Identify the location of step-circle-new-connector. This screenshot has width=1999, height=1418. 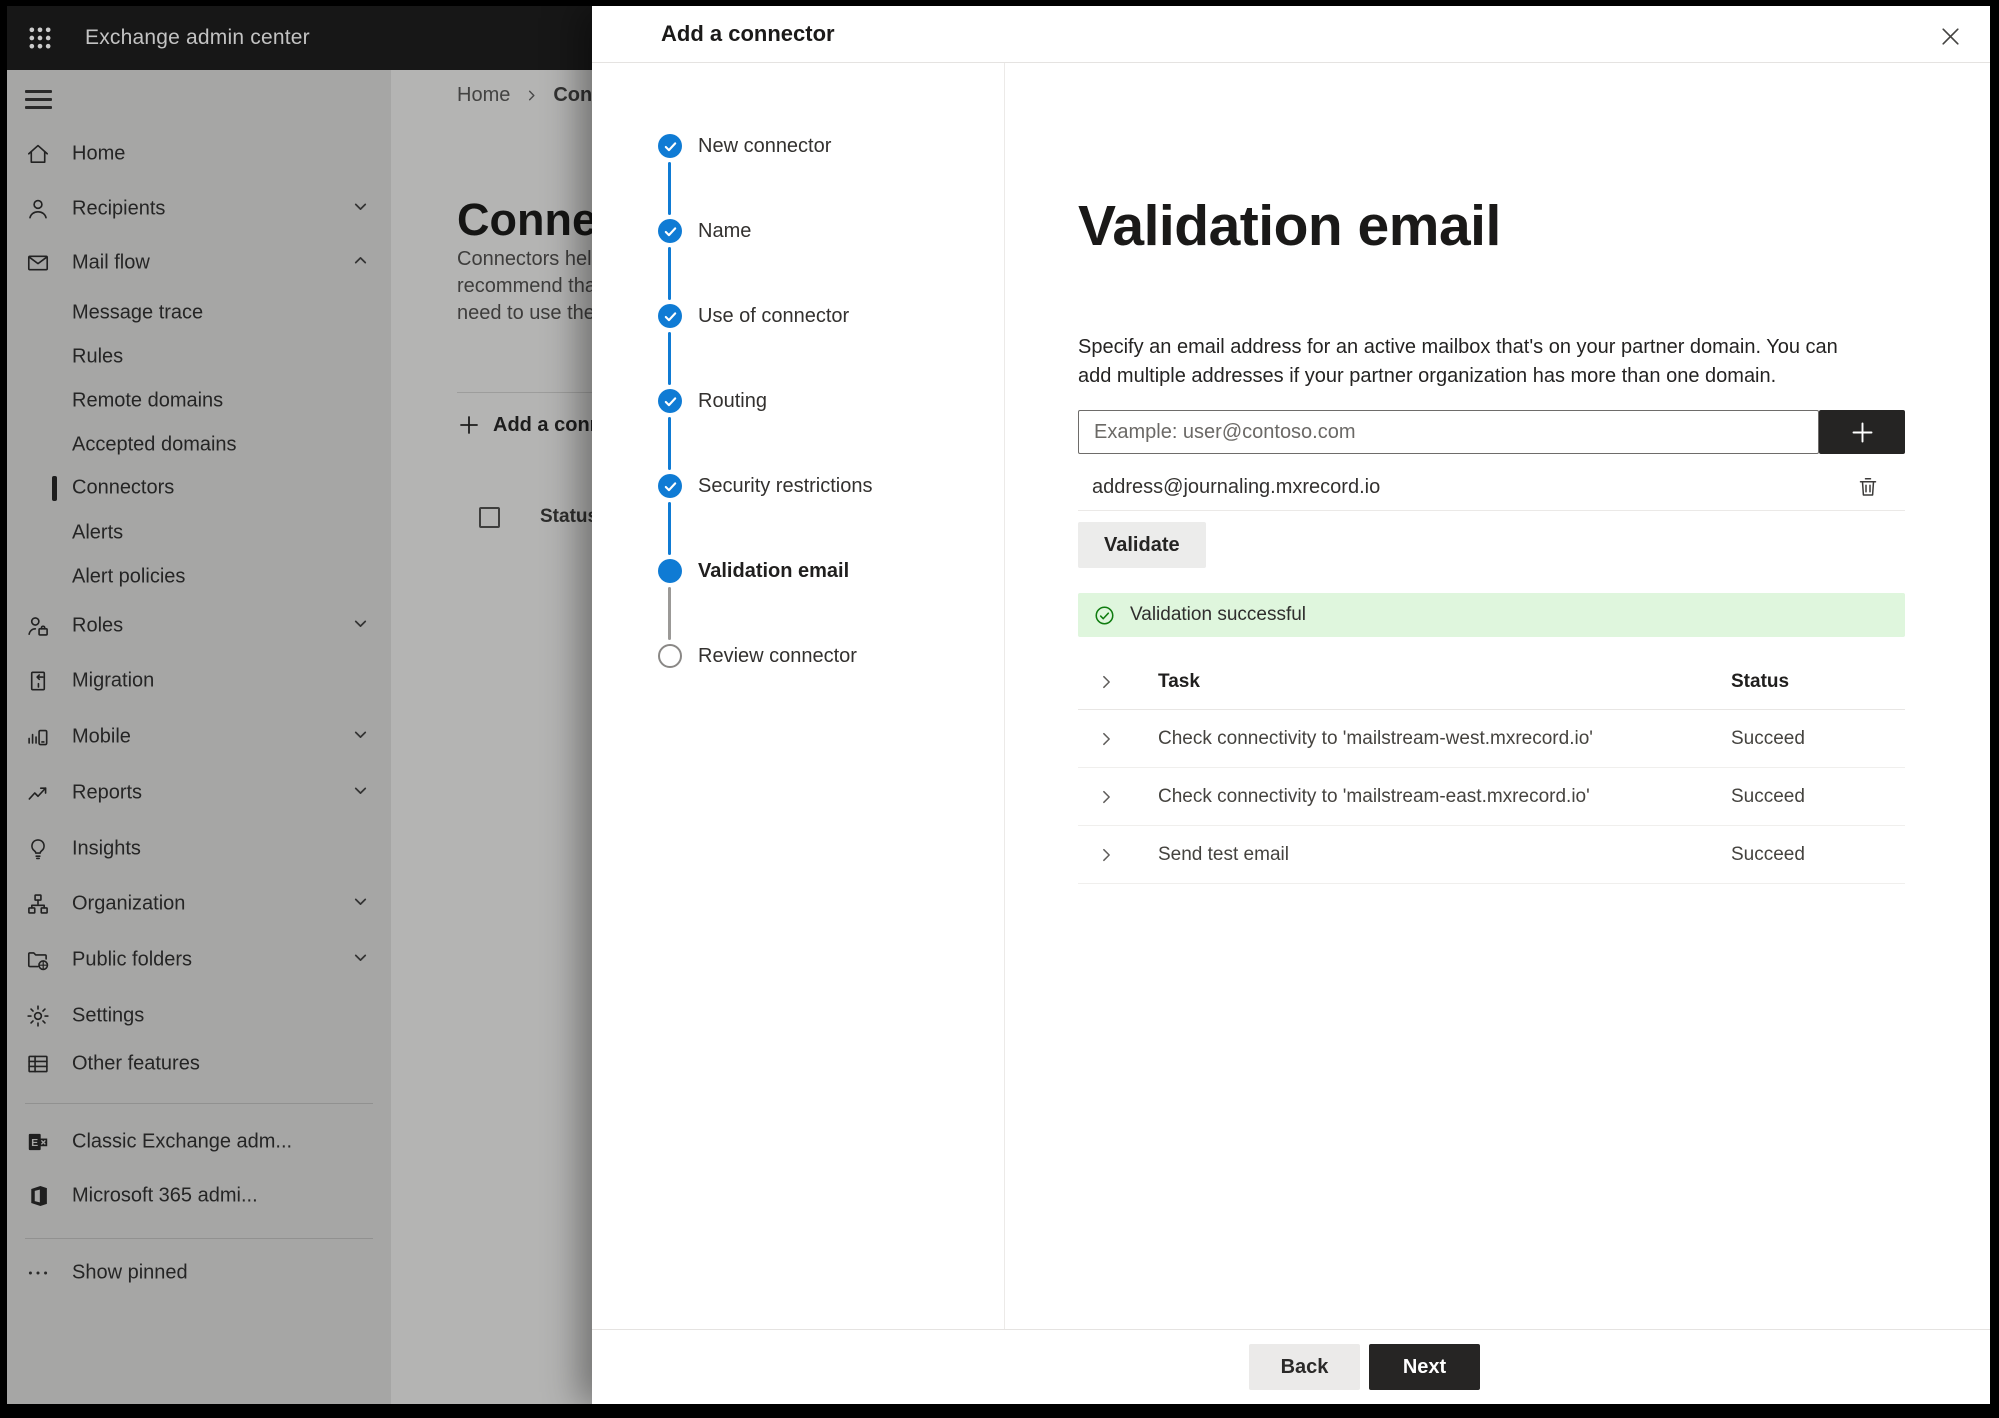
(670, 146).